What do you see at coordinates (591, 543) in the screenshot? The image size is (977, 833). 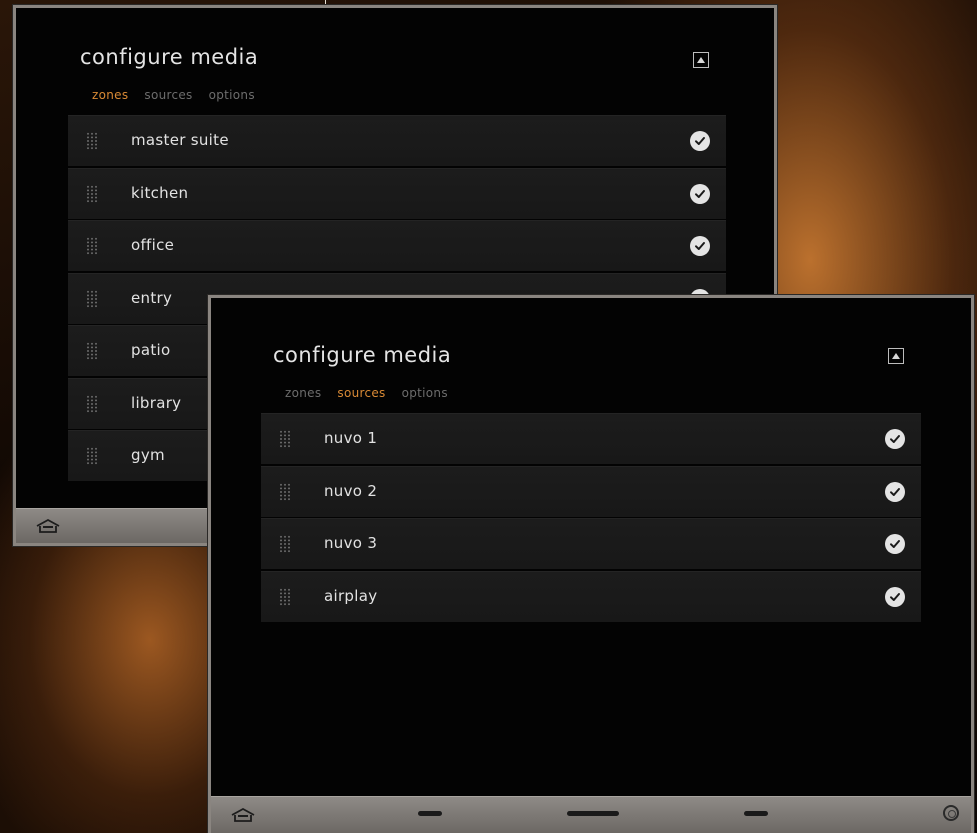 I see `list-item: nuvo 3` at bounding box center [591, 543].